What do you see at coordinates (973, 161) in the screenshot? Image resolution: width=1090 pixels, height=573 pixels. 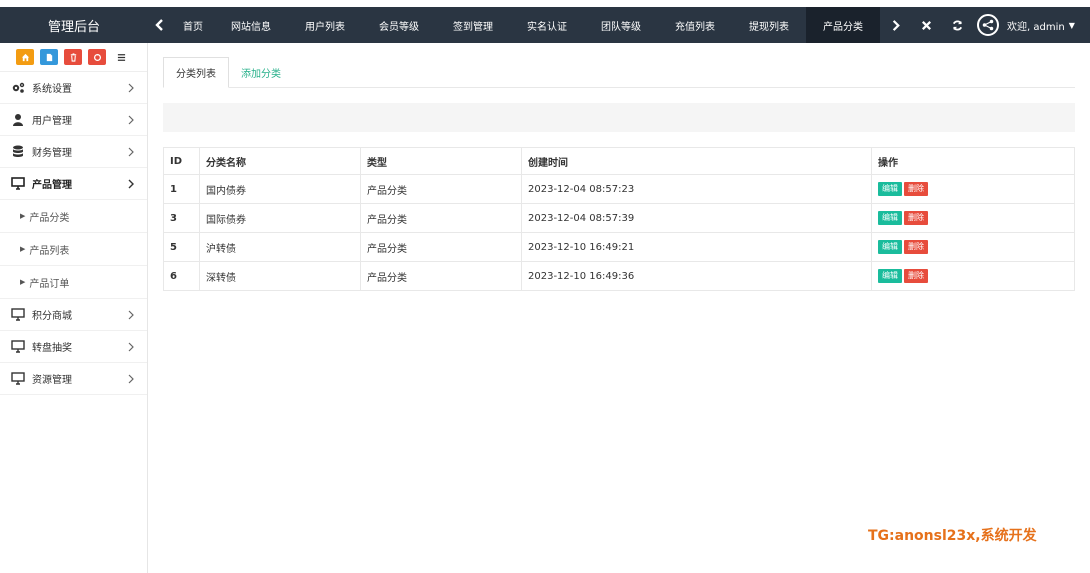 I see `column-header-actions: 操作` at bounding box center [973, 161].